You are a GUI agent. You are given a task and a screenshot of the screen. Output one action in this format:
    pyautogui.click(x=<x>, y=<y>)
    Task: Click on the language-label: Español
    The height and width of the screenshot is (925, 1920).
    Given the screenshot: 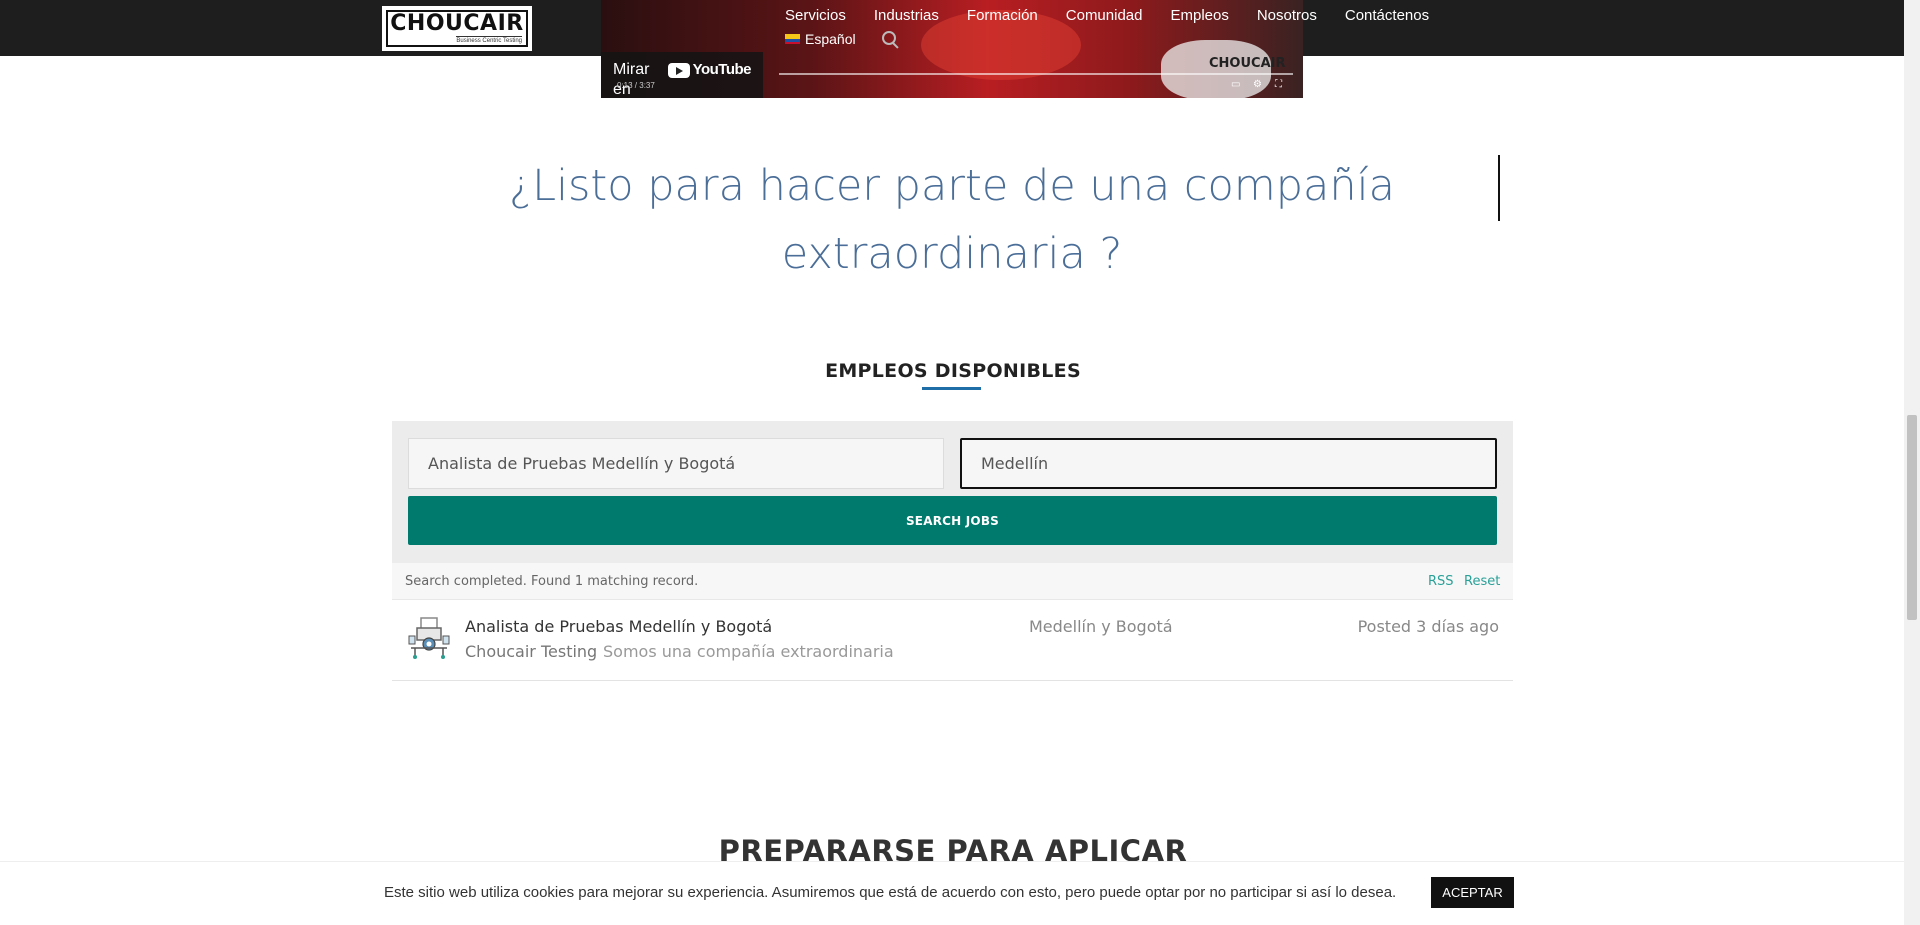 What is the action you would take?
    pyautogui.click(x=830, y=39)
    